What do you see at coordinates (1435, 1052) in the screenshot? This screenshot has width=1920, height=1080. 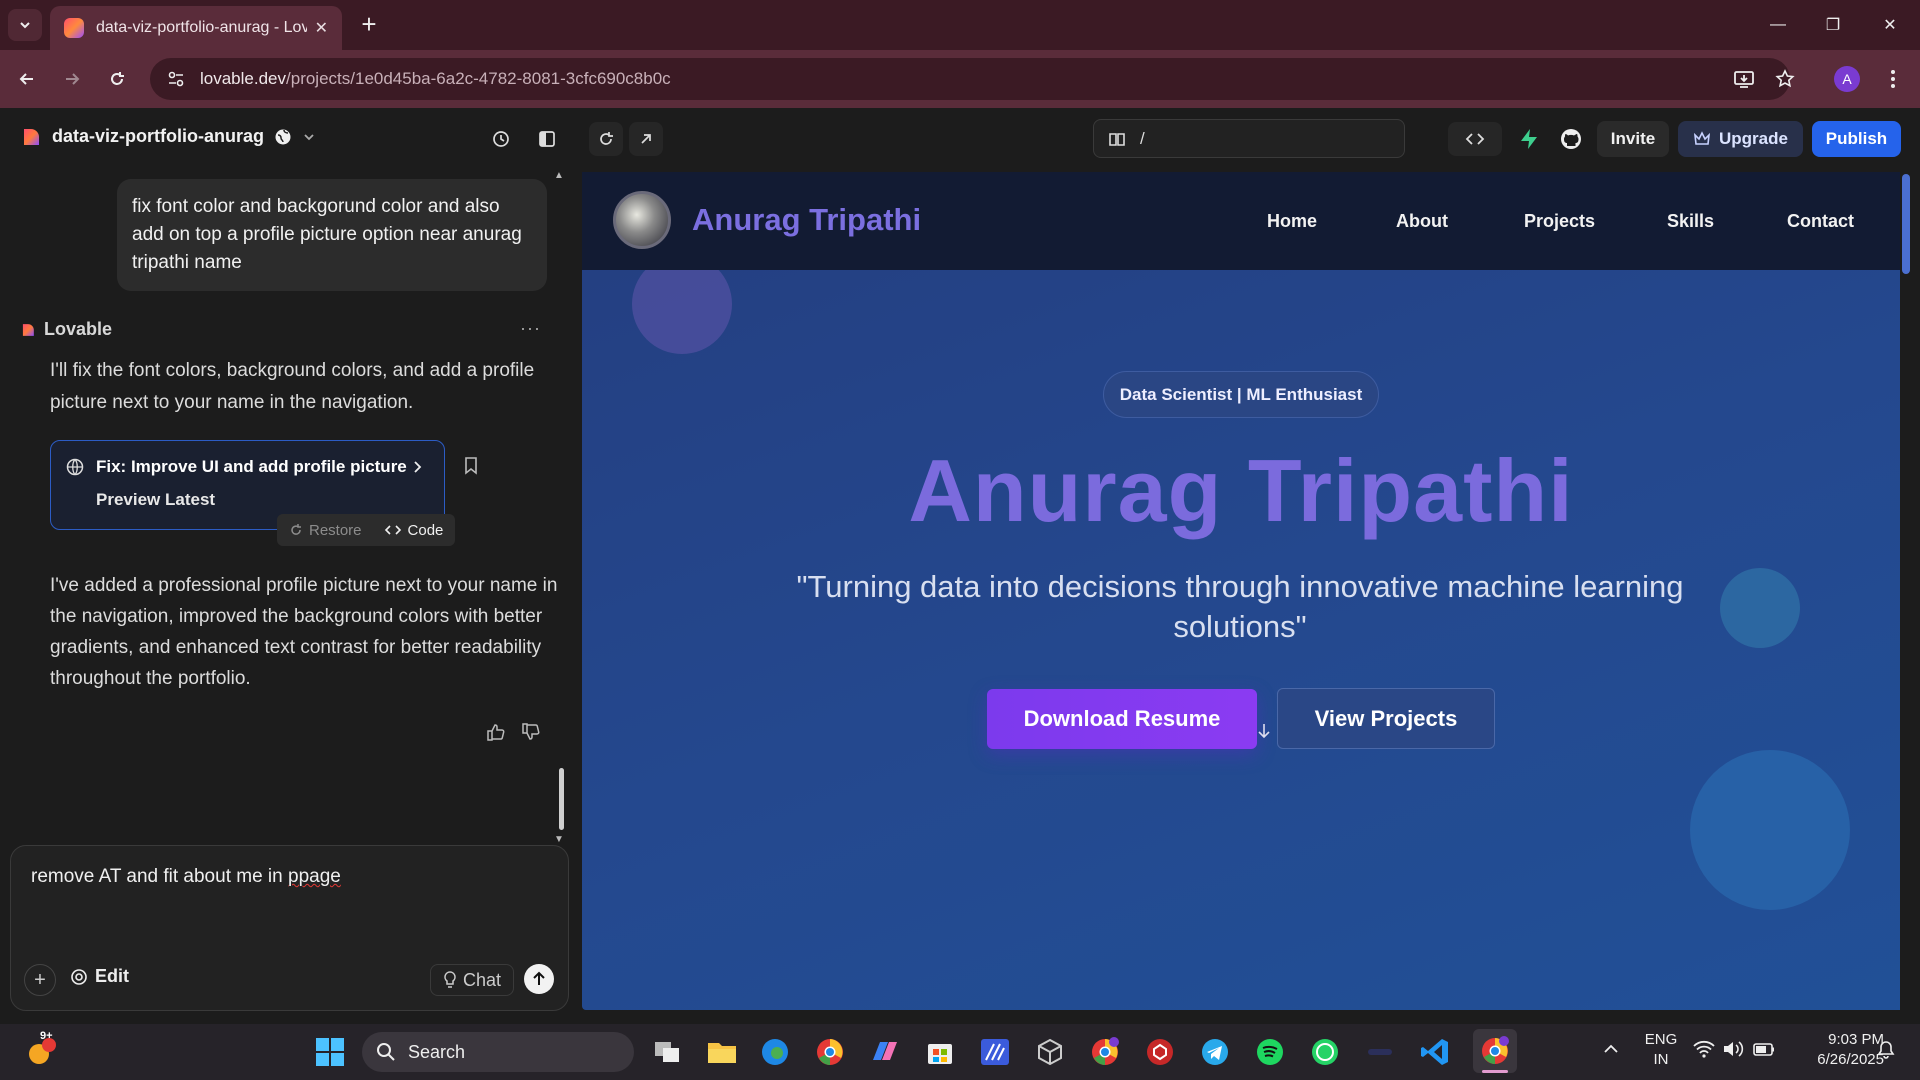 I see `vscode-icon` at bounding box center [1435, 1052].